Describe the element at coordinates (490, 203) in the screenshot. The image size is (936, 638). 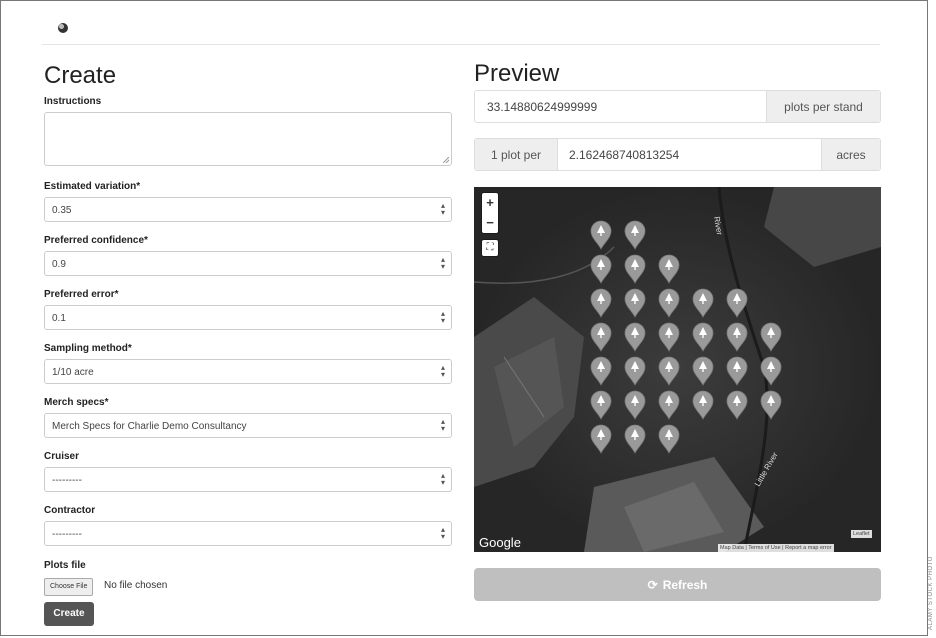
I see `zoom-in-button: +` at that location.